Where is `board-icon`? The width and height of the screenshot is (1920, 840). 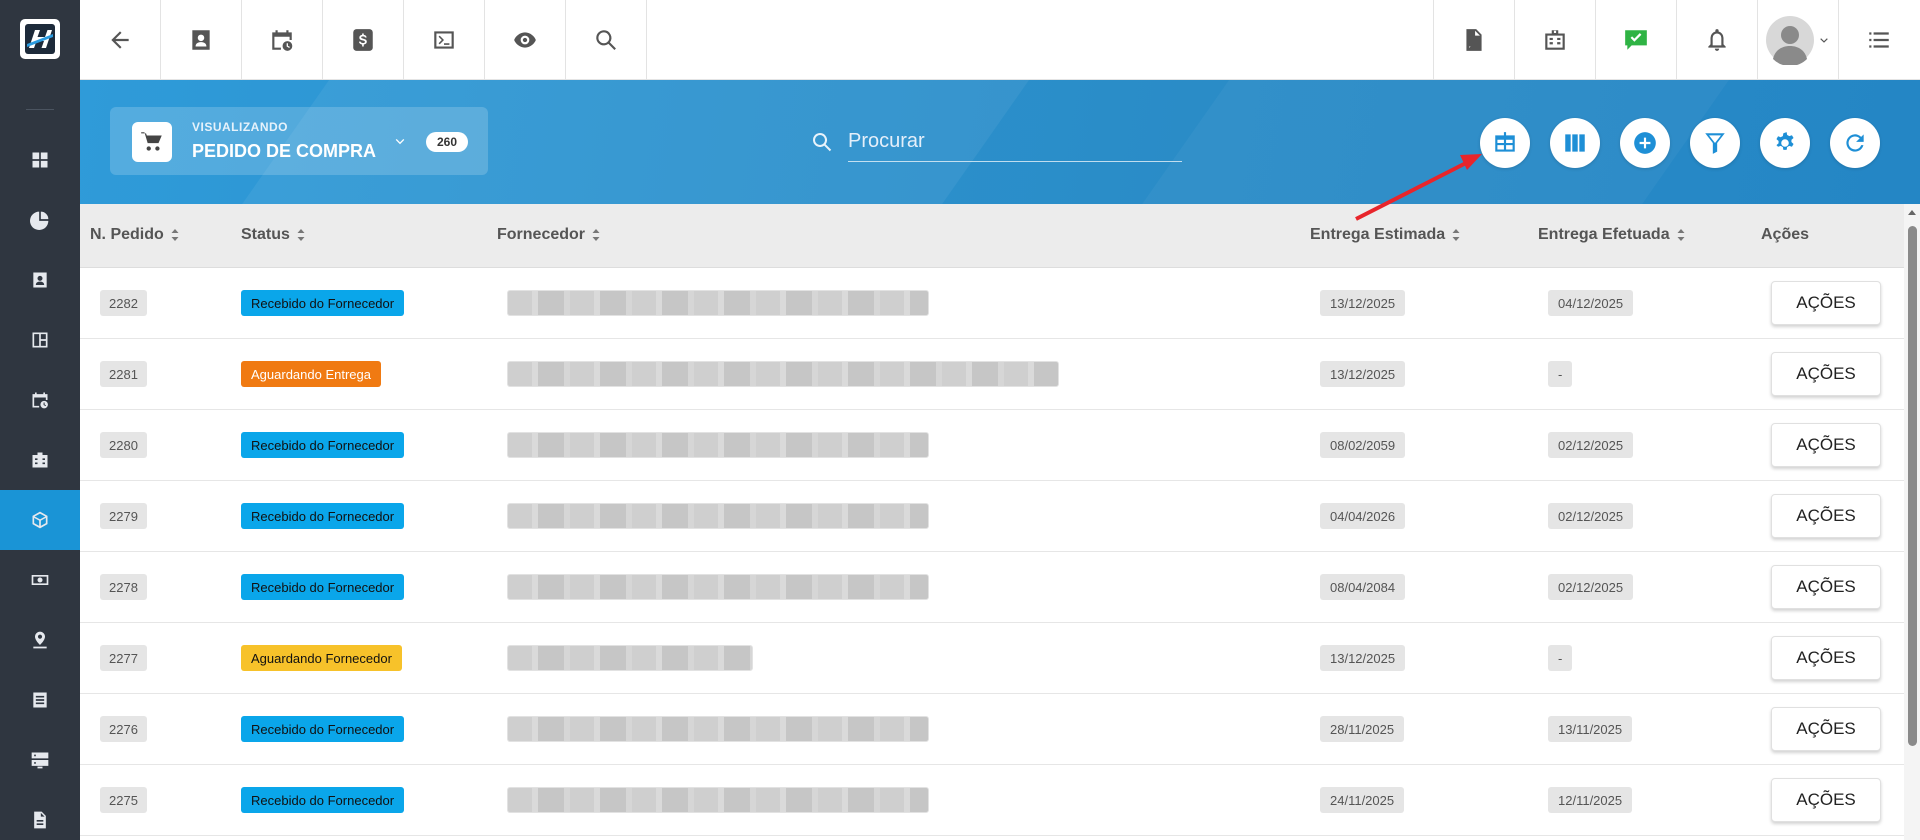 board-icon is located at coordinates (40, 340).